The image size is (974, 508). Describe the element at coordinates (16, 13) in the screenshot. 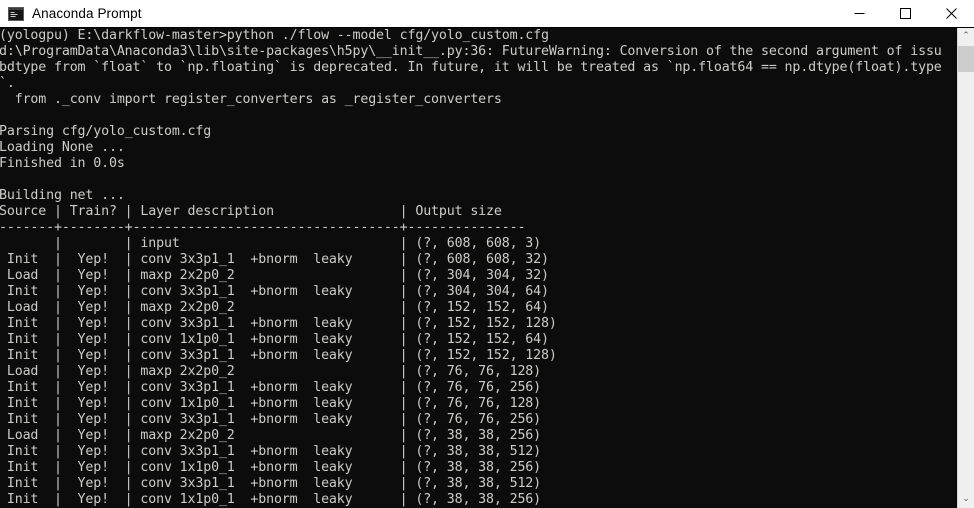

I see `console-icon` at that location.